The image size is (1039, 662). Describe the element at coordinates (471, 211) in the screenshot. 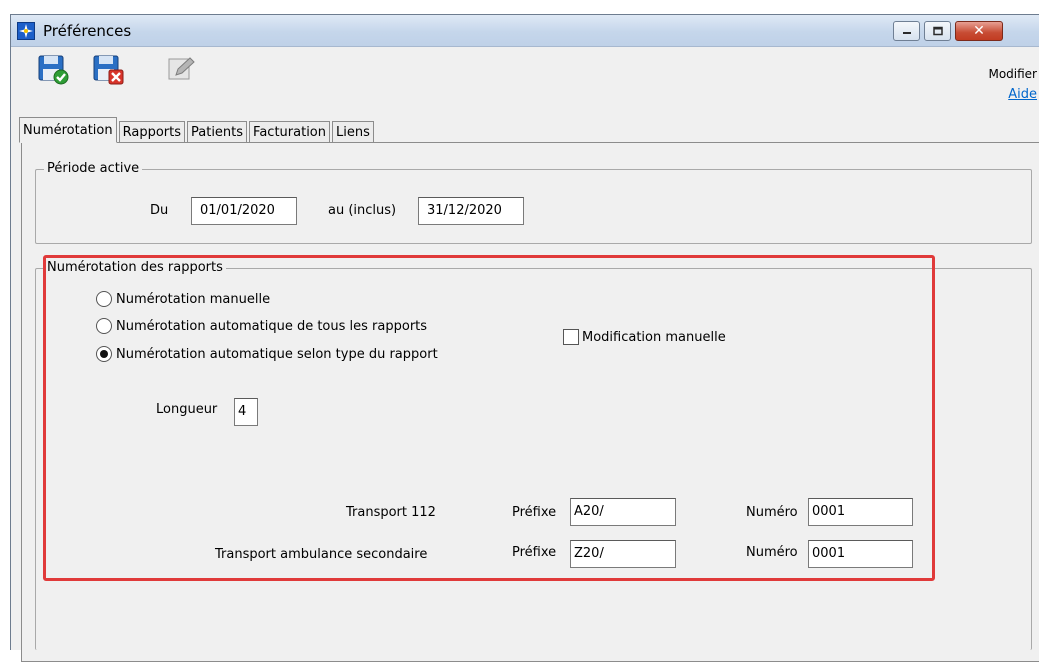

I see `au-date-field: 31/12/2020` at that location.